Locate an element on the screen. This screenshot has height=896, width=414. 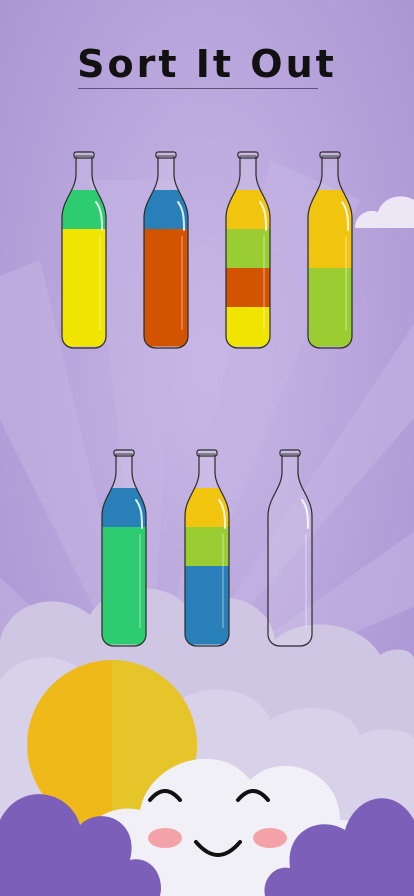
title-underline is located at coordinates (198, 88).